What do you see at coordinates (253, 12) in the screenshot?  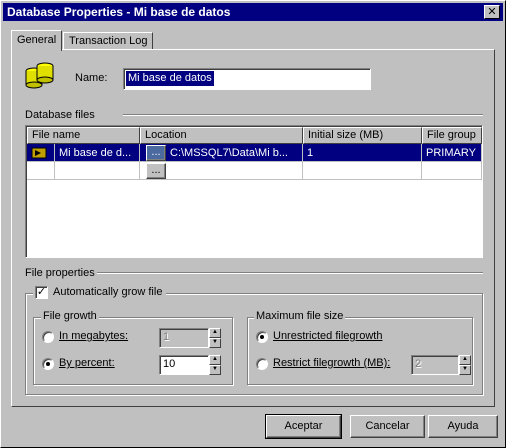 I see `title-bar: Database Properties - Mi base de datos ✕` at bounding box center [253, 12].